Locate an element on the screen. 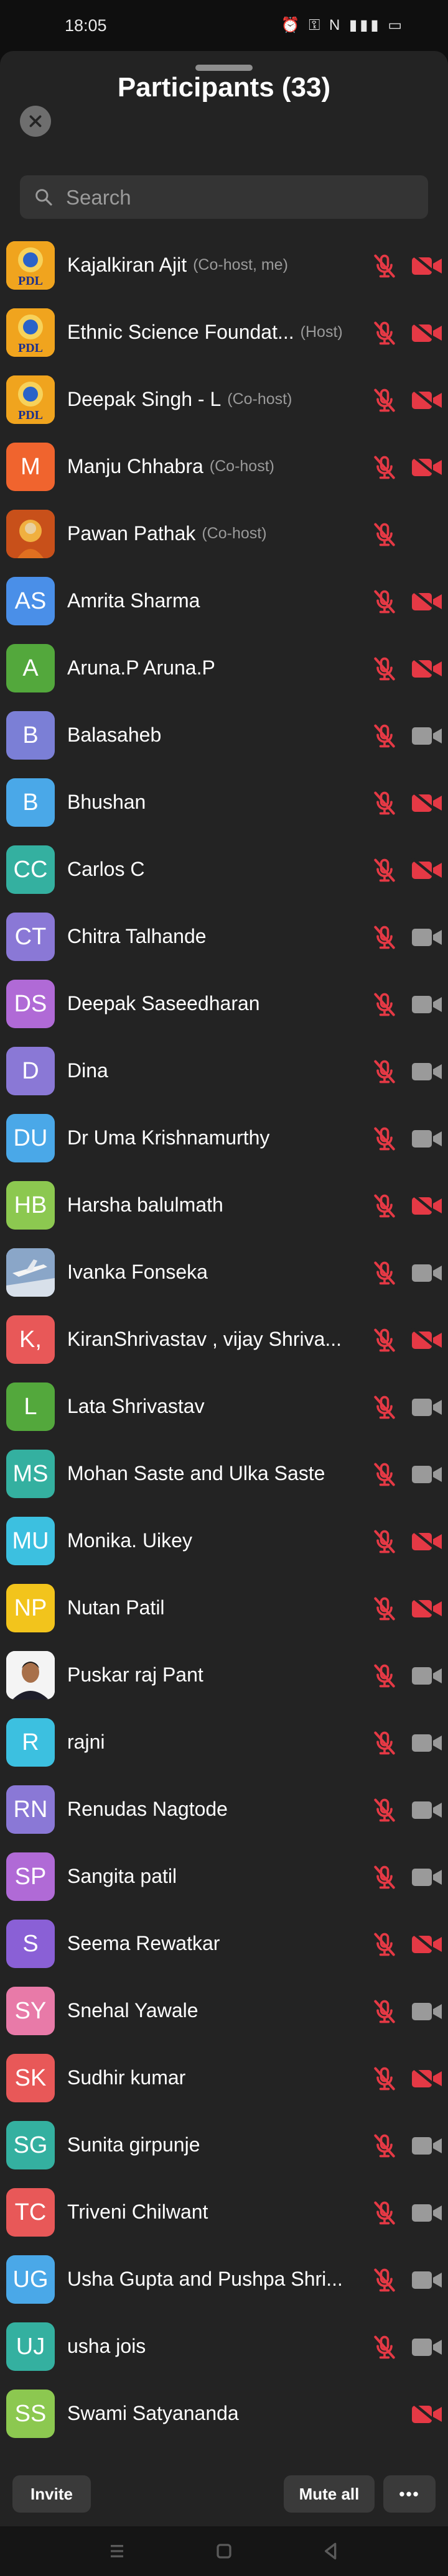 The image size is (448, 2576). participant-row: Pawan Pathak (Co-host) is located at coordinates (224, 533).